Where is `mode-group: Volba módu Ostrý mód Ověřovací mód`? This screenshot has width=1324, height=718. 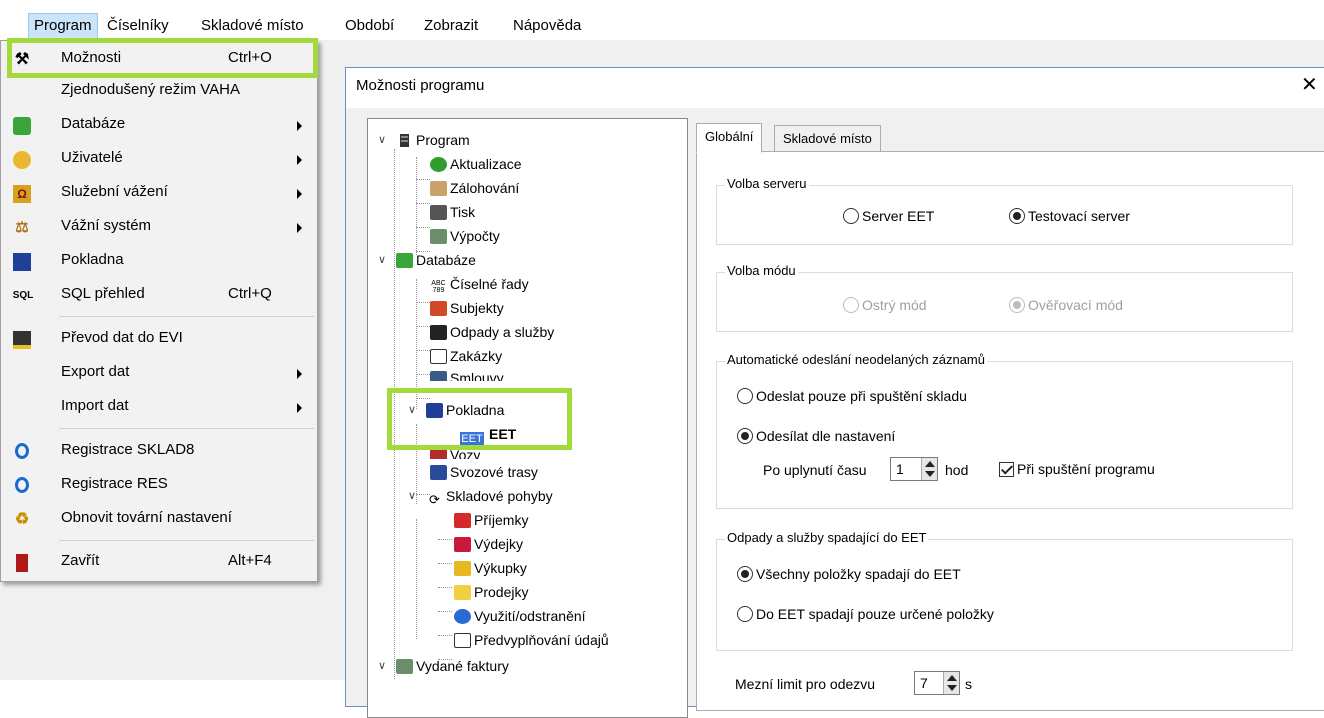
mode-group: Volba módu Ostrý mód Ověřovací mód is located at coordinates (1004, 297).